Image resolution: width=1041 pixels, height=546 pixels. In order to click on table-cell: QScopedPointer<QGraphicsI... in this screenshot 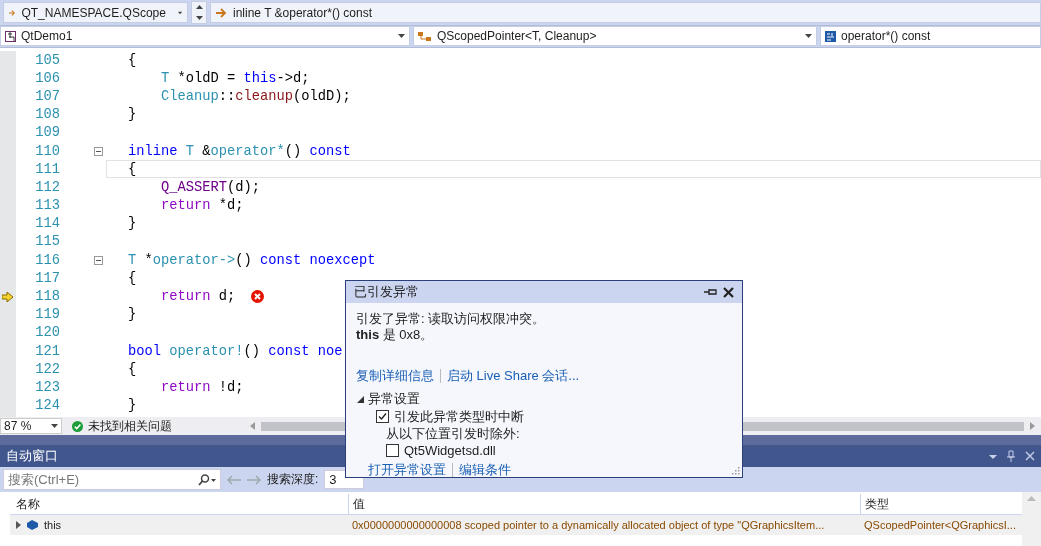, I will do `click(940, 525)`.